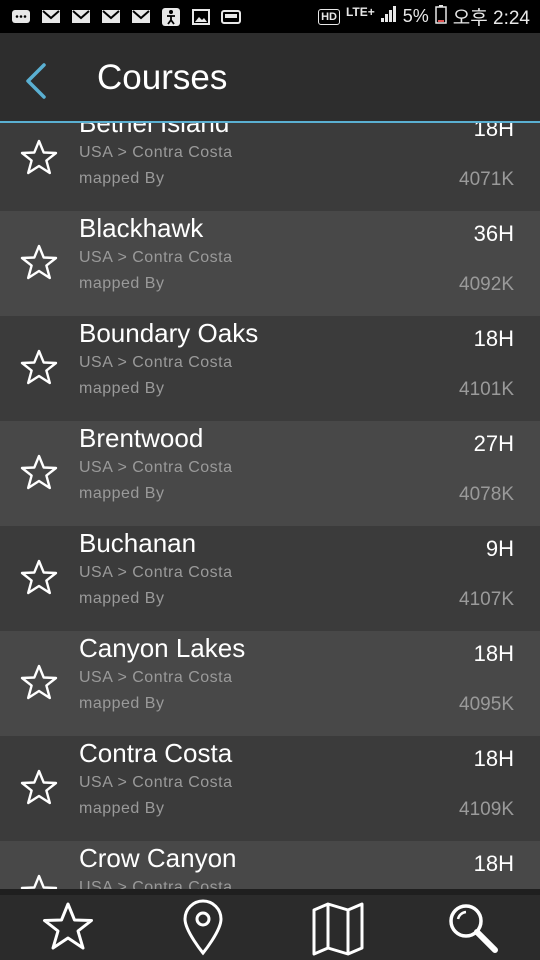 The height and width of the screenshot is (960, 540). I want to click on course-holes: 27H, so click(493, 443).